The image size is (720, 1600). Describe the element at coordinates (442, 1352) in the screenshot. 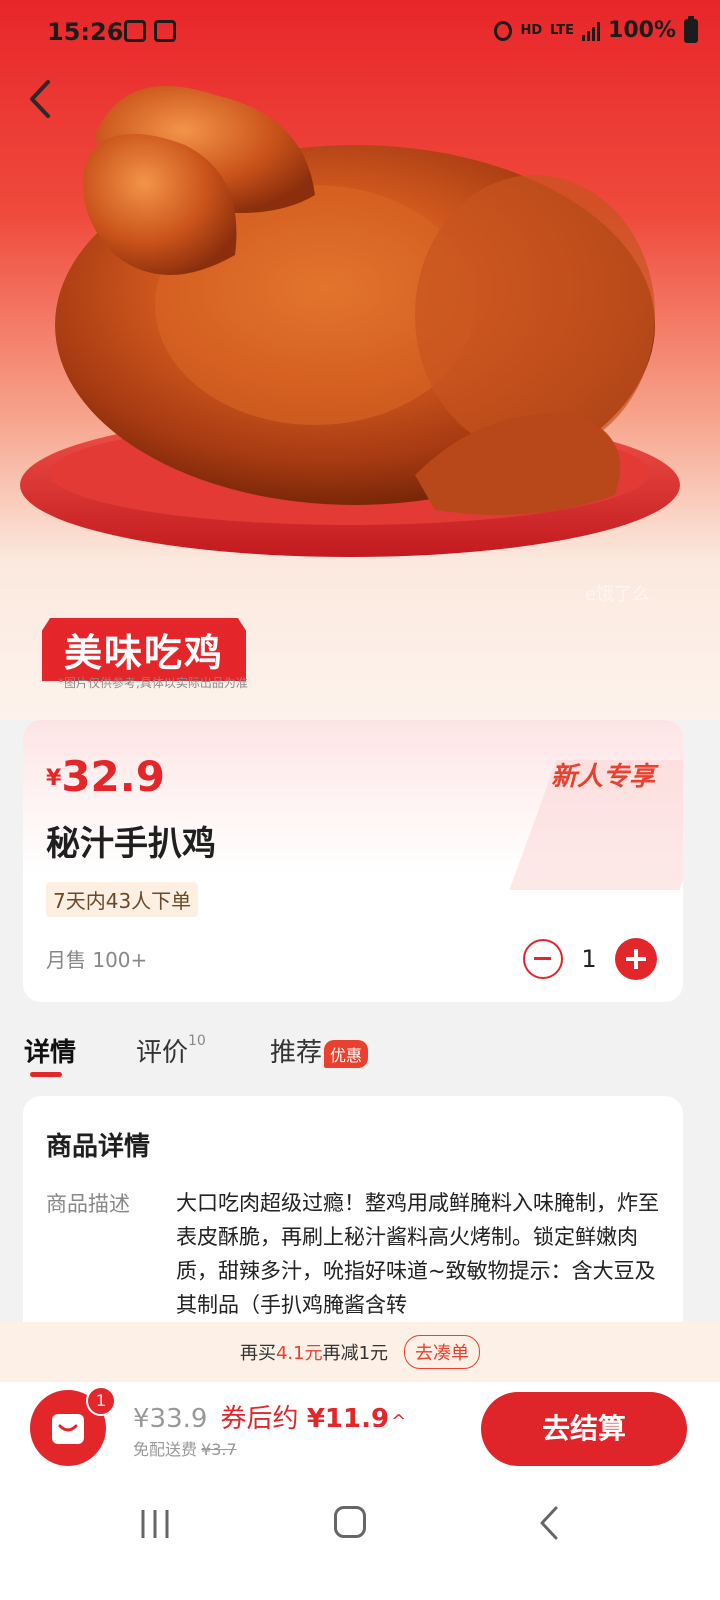

I see `add-more-button: 去凑单` at that location.